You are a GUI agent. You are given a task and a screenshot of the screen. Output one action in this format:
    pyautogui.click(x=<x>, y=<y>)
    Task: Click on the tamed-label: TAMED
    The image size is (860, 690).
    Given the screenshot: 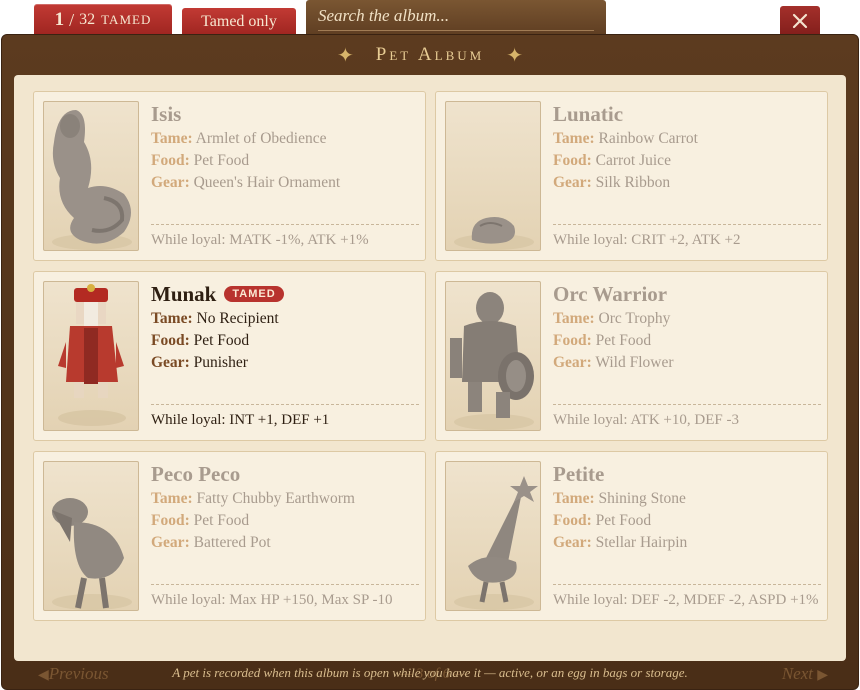 What is the action you would take?
    pyautogui.click(x=126, y=19)
    